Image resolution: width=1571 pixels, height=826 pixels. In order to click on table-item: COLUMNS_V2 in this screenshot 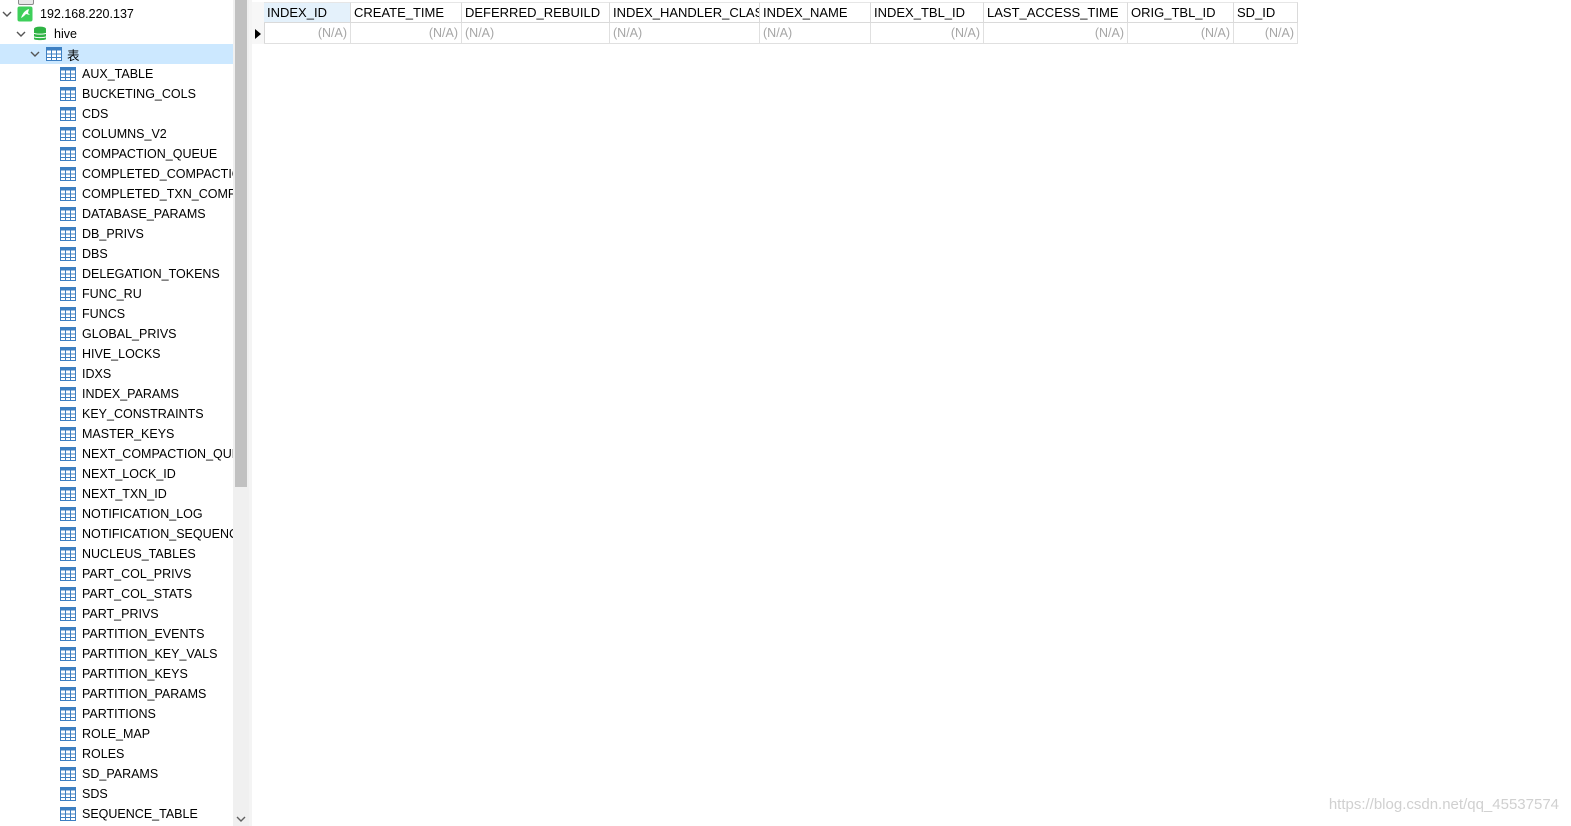, I will do `click(116, 134)`.